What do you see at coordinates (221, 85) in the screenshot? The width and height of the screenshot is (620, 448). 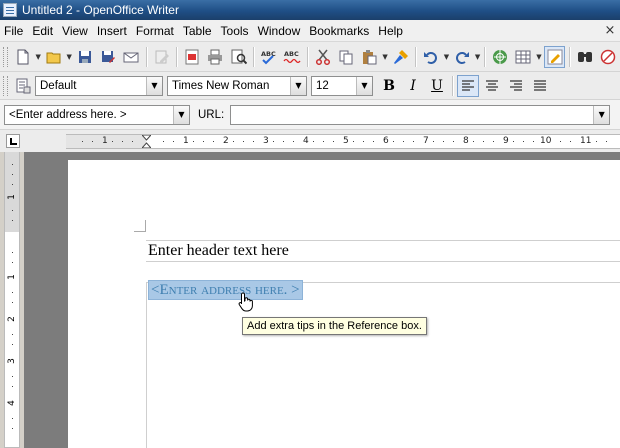 I see `font-name-value: Times New Roman` at bounding box center [221, 85].